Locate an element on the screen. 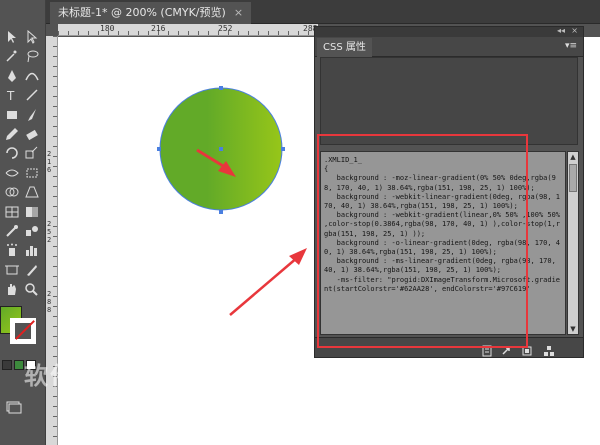  scroll-down-icon: ▼ is located at coordinates (573, 329).